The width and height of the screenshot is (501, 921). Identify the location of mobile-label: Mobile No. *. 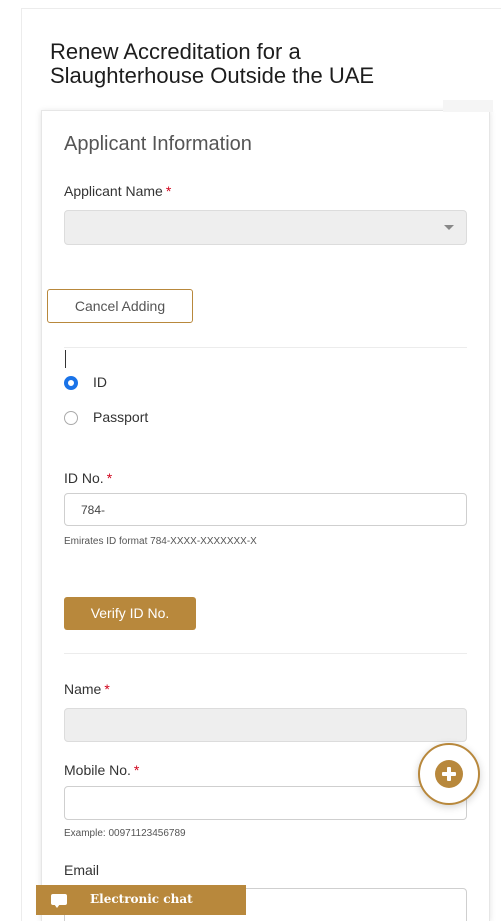
(101, 770).